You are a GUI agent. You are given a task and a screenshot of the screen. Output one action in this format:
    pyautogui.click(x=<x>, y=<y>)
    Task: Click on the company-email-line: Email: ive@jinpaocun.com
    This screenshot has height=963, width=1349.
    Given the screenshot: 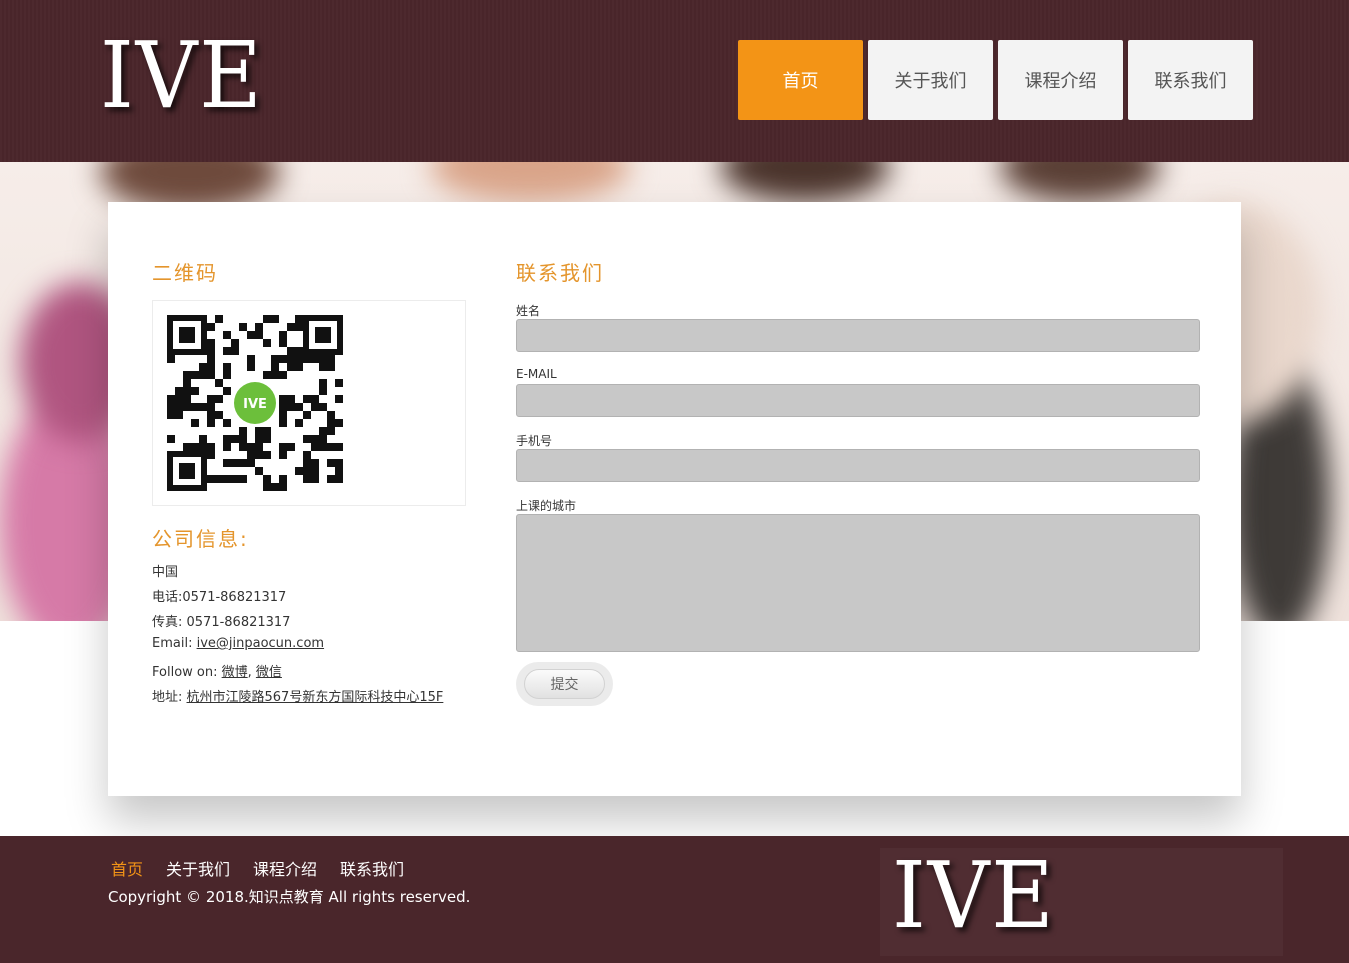 What is the action you would take?
    pyautogui.click(x=238, y=643)
    